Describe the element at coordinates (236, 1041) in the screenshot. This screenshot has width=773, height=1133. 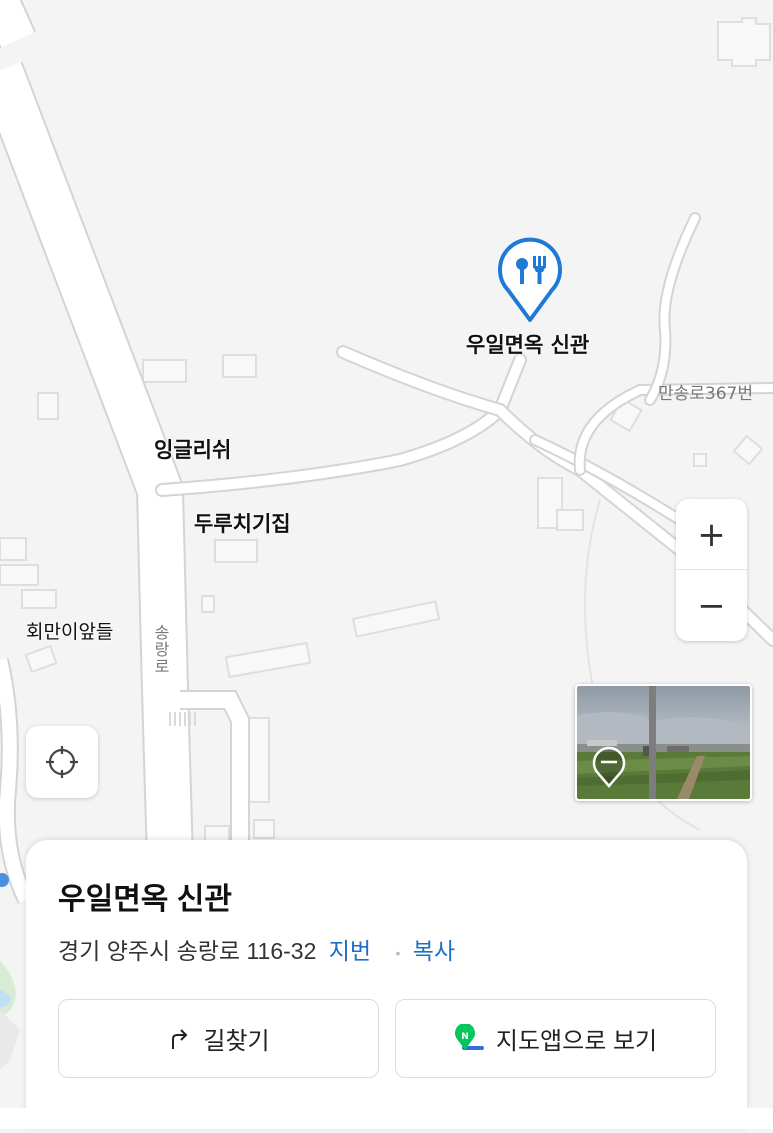
I see `directions-label: 길찾기` at that location.